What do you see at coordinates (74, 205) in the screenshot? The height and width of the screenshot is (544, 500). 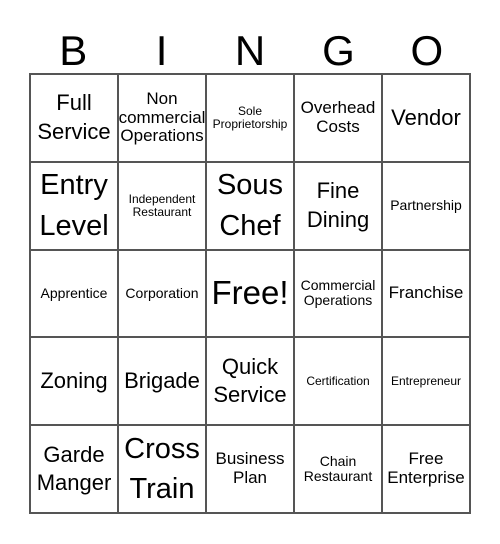 I see `bingo-cell: Entry Level` at bounding box center [74, 205].